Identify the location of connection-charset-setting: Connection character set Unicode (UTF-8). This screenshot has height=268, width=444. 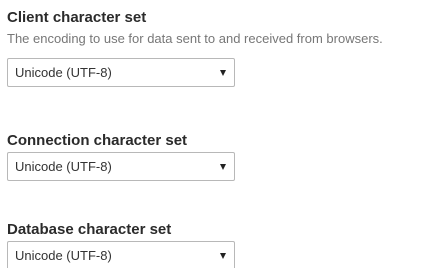
(121, 156).